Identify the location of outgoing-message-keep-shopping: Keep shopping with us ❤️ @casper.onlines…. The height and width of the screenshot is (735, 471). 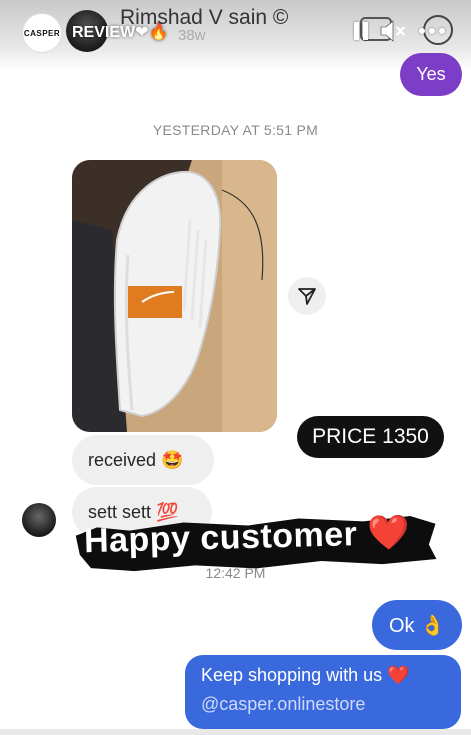
(323, 692).